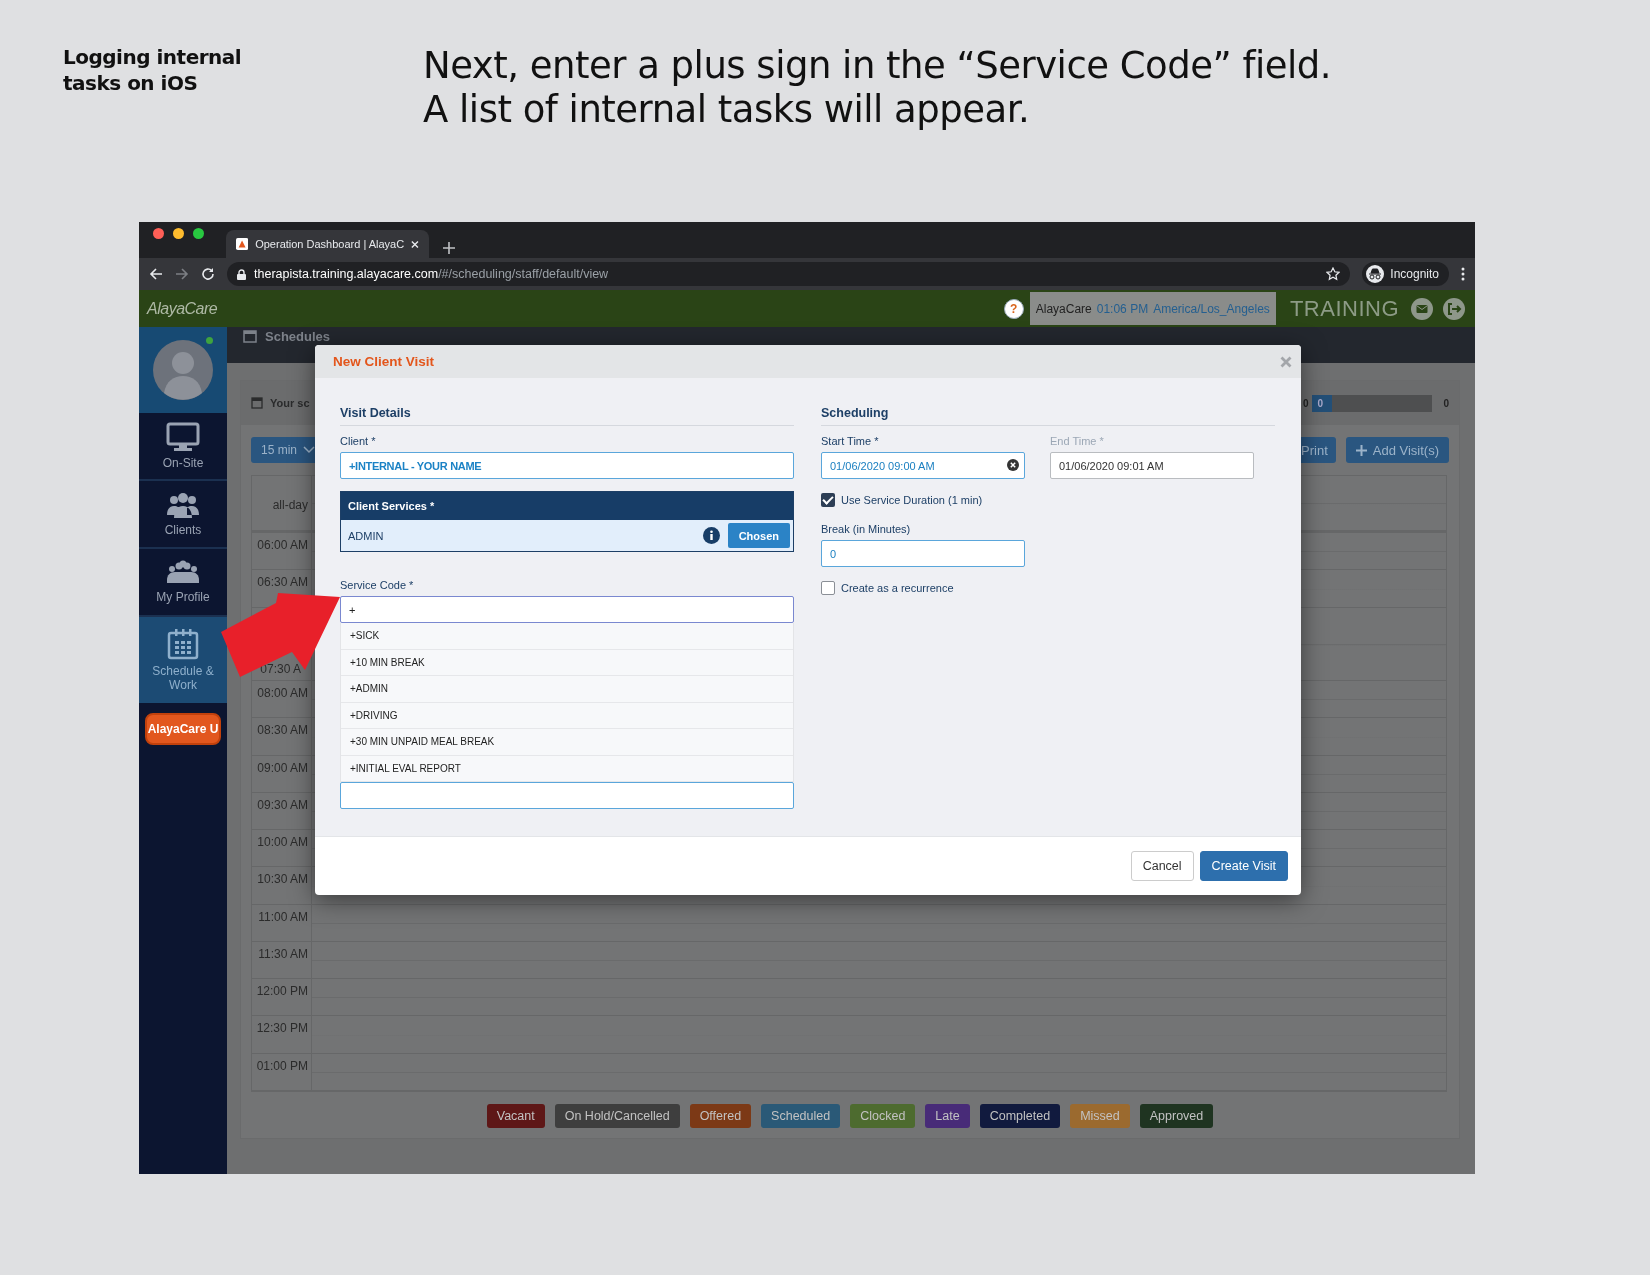  Describe the element at coordinates (158, 233) in the screenshot. I see `close-window-icon` at that location.